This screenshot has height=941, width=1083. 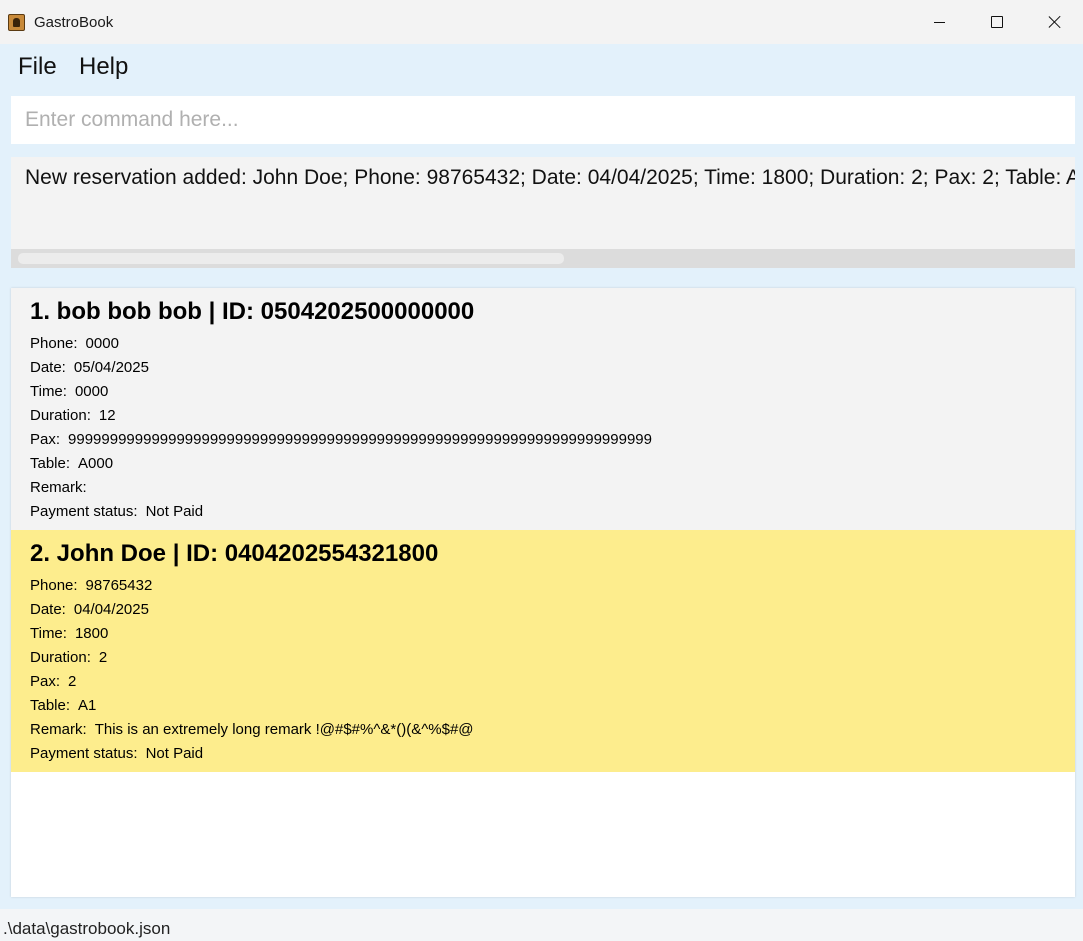 I want to click on field-table: Table: A000, so click(x=71, y=463).